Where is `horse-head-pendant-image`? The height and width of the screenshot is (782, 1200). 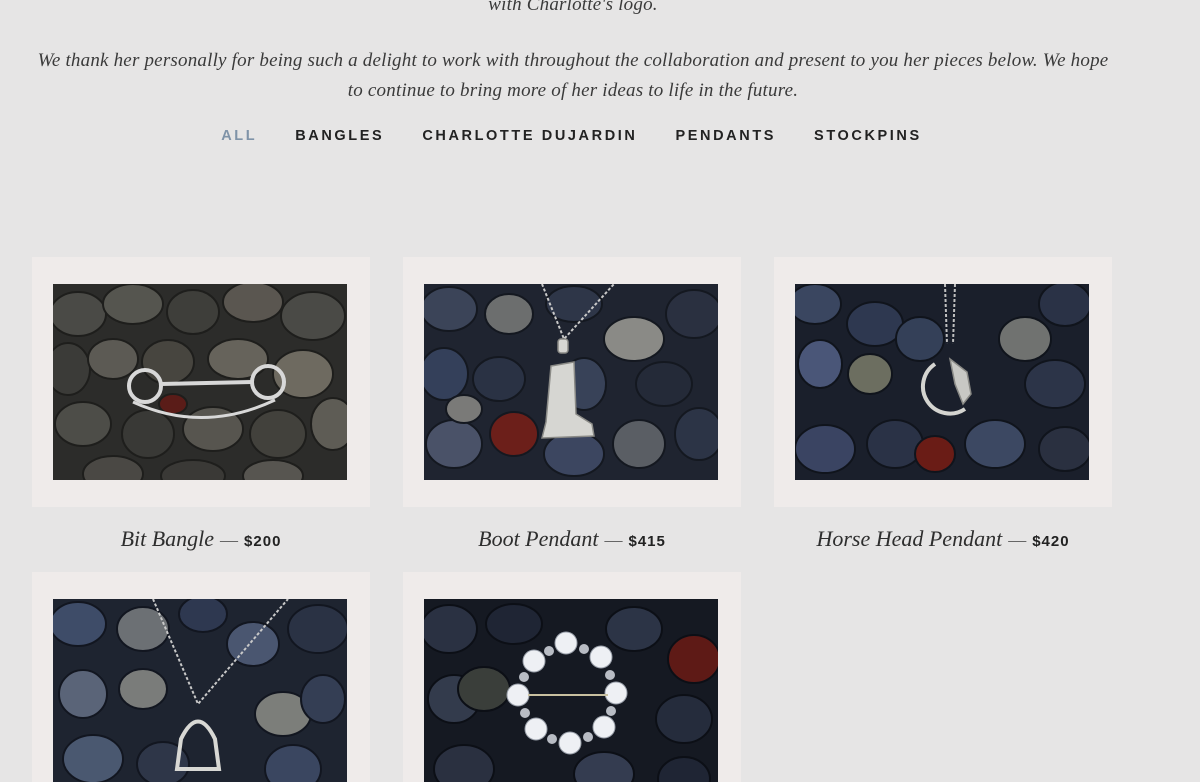
horse-head-pendant-image is located at coordinates (942, 382).